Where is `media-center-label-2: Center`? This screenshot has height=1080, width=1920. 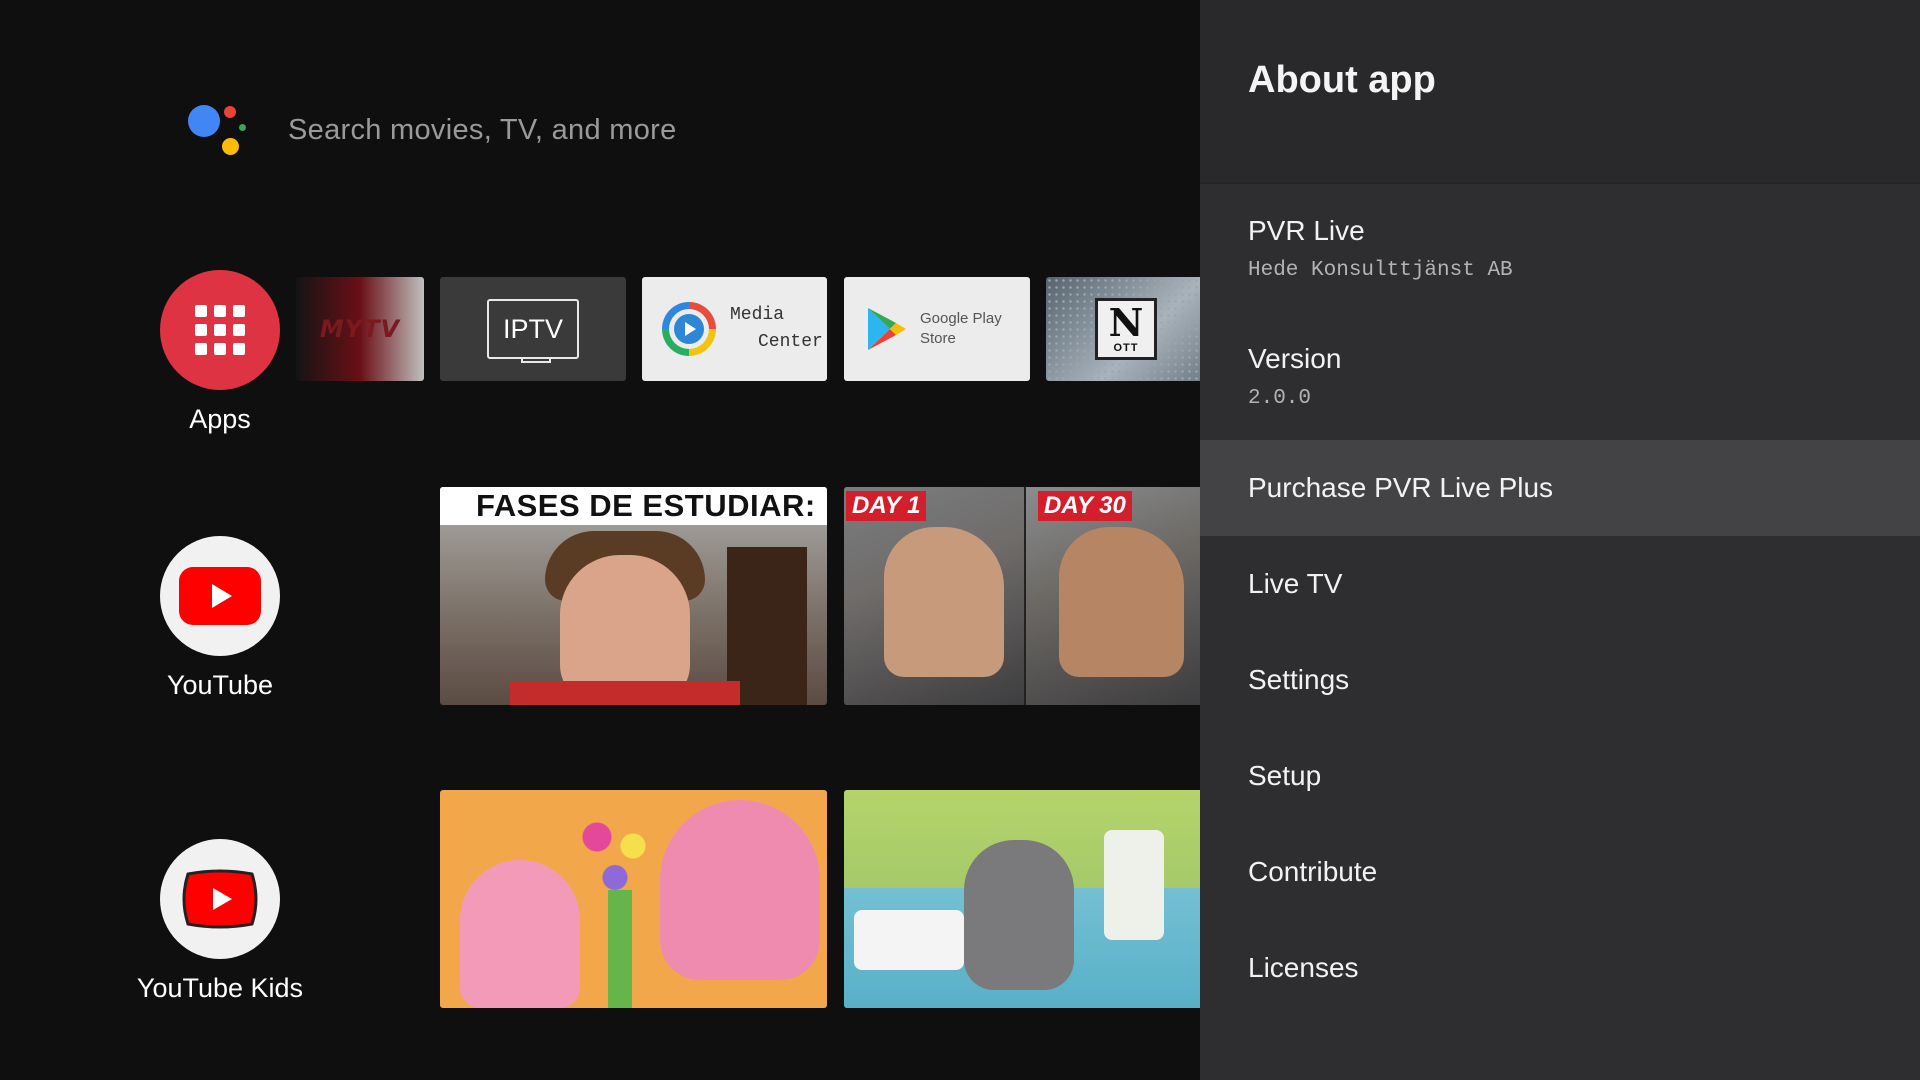 media-center-label-2: Center is located at coordinates (790, 342).